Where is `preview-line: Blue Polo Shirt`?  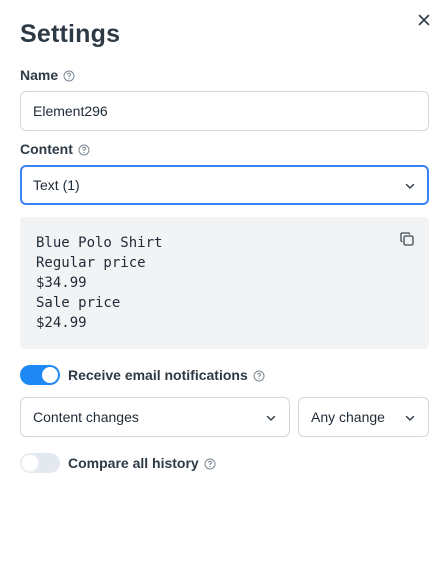 preview-line: Blue Polo Shirt is located at coordinates (99, 243).